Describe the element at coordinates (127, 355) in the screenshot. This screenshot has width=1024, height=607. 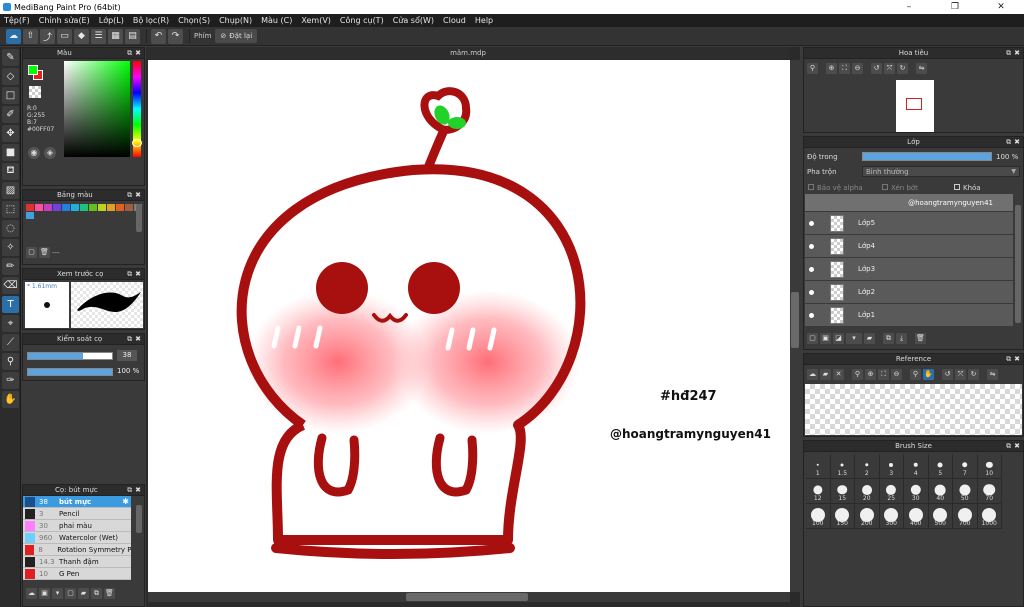
I see `brush-size-value: 38` at that location.